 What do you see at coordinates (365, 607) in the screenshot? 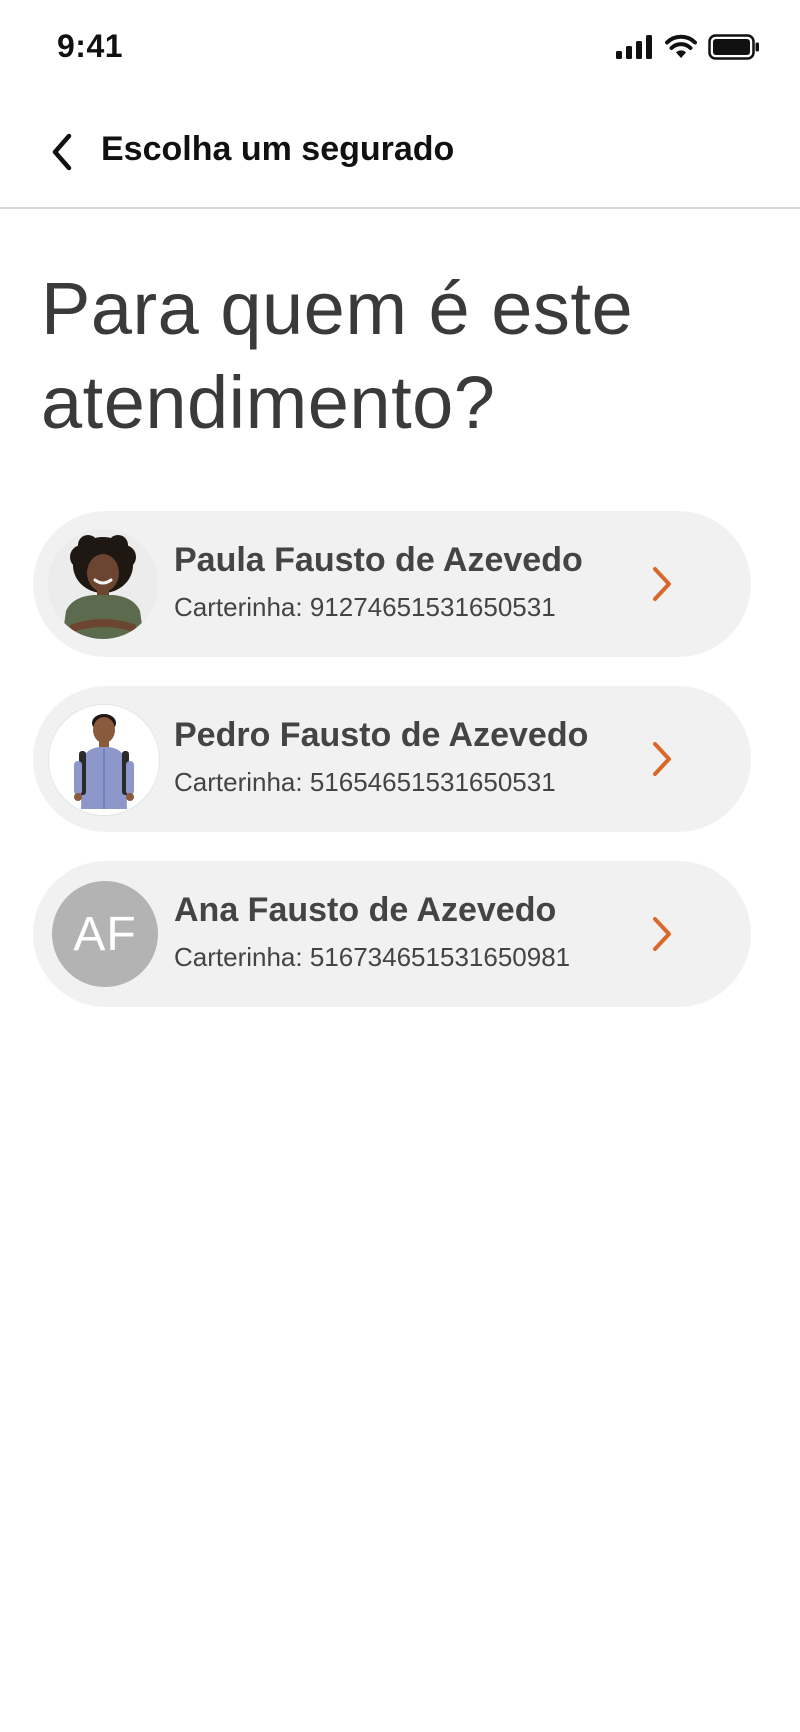
I see `insured-card-number: Carterinha: 91274651531650531` at bounding box center [365, 607].